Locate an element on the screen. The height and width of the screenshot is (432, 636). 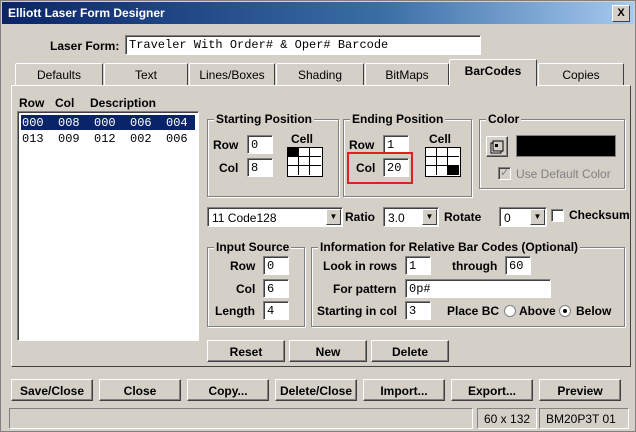
starting-col-input: 3 is located at coordinates (418, 310).